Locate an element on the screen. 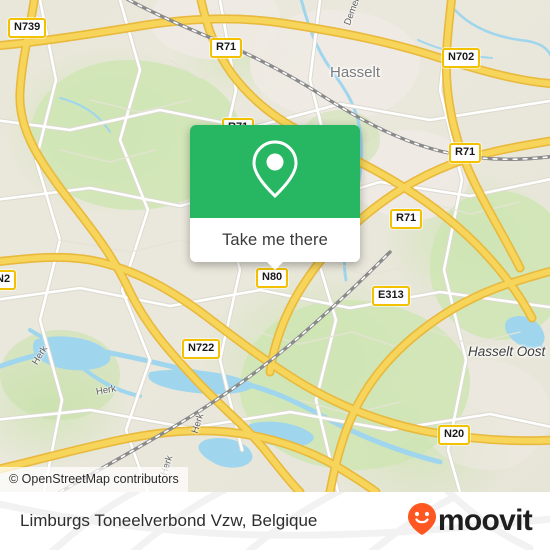 The width and height of the screenshot is (550, 550). moovit-pin-icon is located at coordinates (422, 521).